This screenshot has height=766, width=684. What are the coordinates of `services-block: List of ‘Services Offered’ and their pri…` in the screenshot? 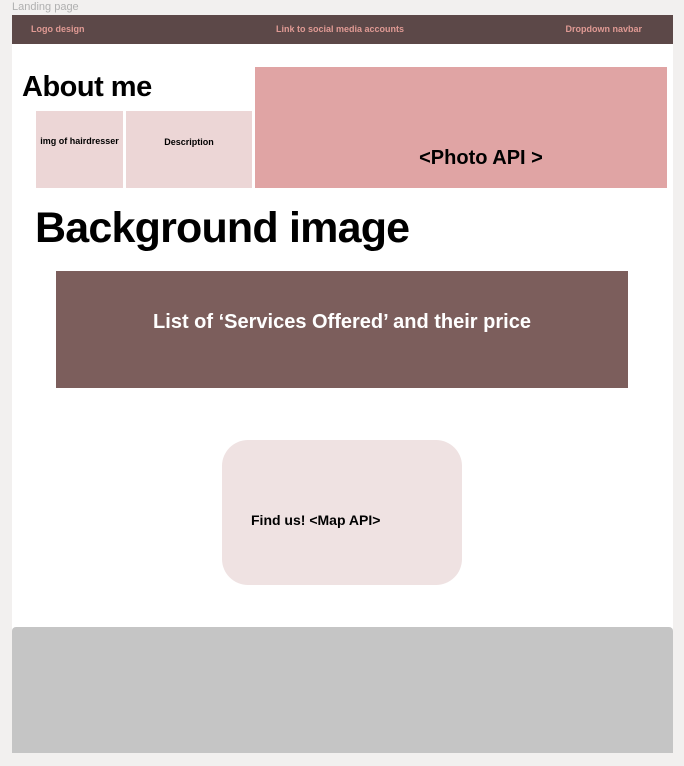 It's located at (342, 329).